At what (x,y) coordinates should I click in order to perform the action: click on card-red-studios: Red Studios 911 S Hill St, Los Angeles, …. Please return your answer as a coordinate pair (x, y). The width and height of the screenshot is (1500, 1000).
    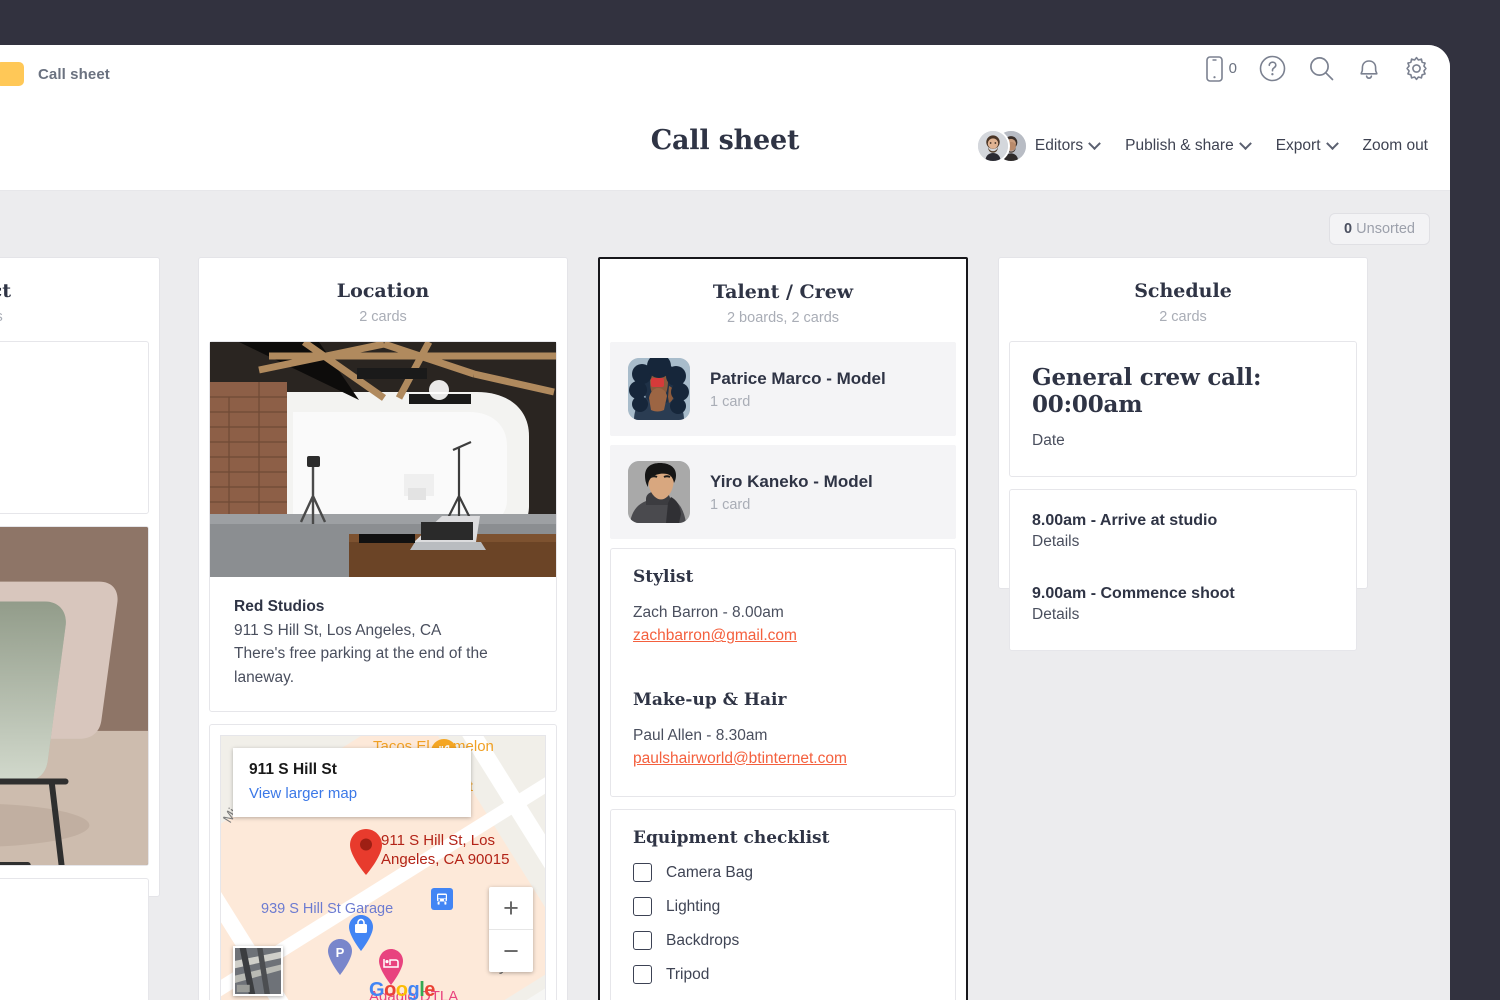
    Looking at the image, I should click on (383, 527).